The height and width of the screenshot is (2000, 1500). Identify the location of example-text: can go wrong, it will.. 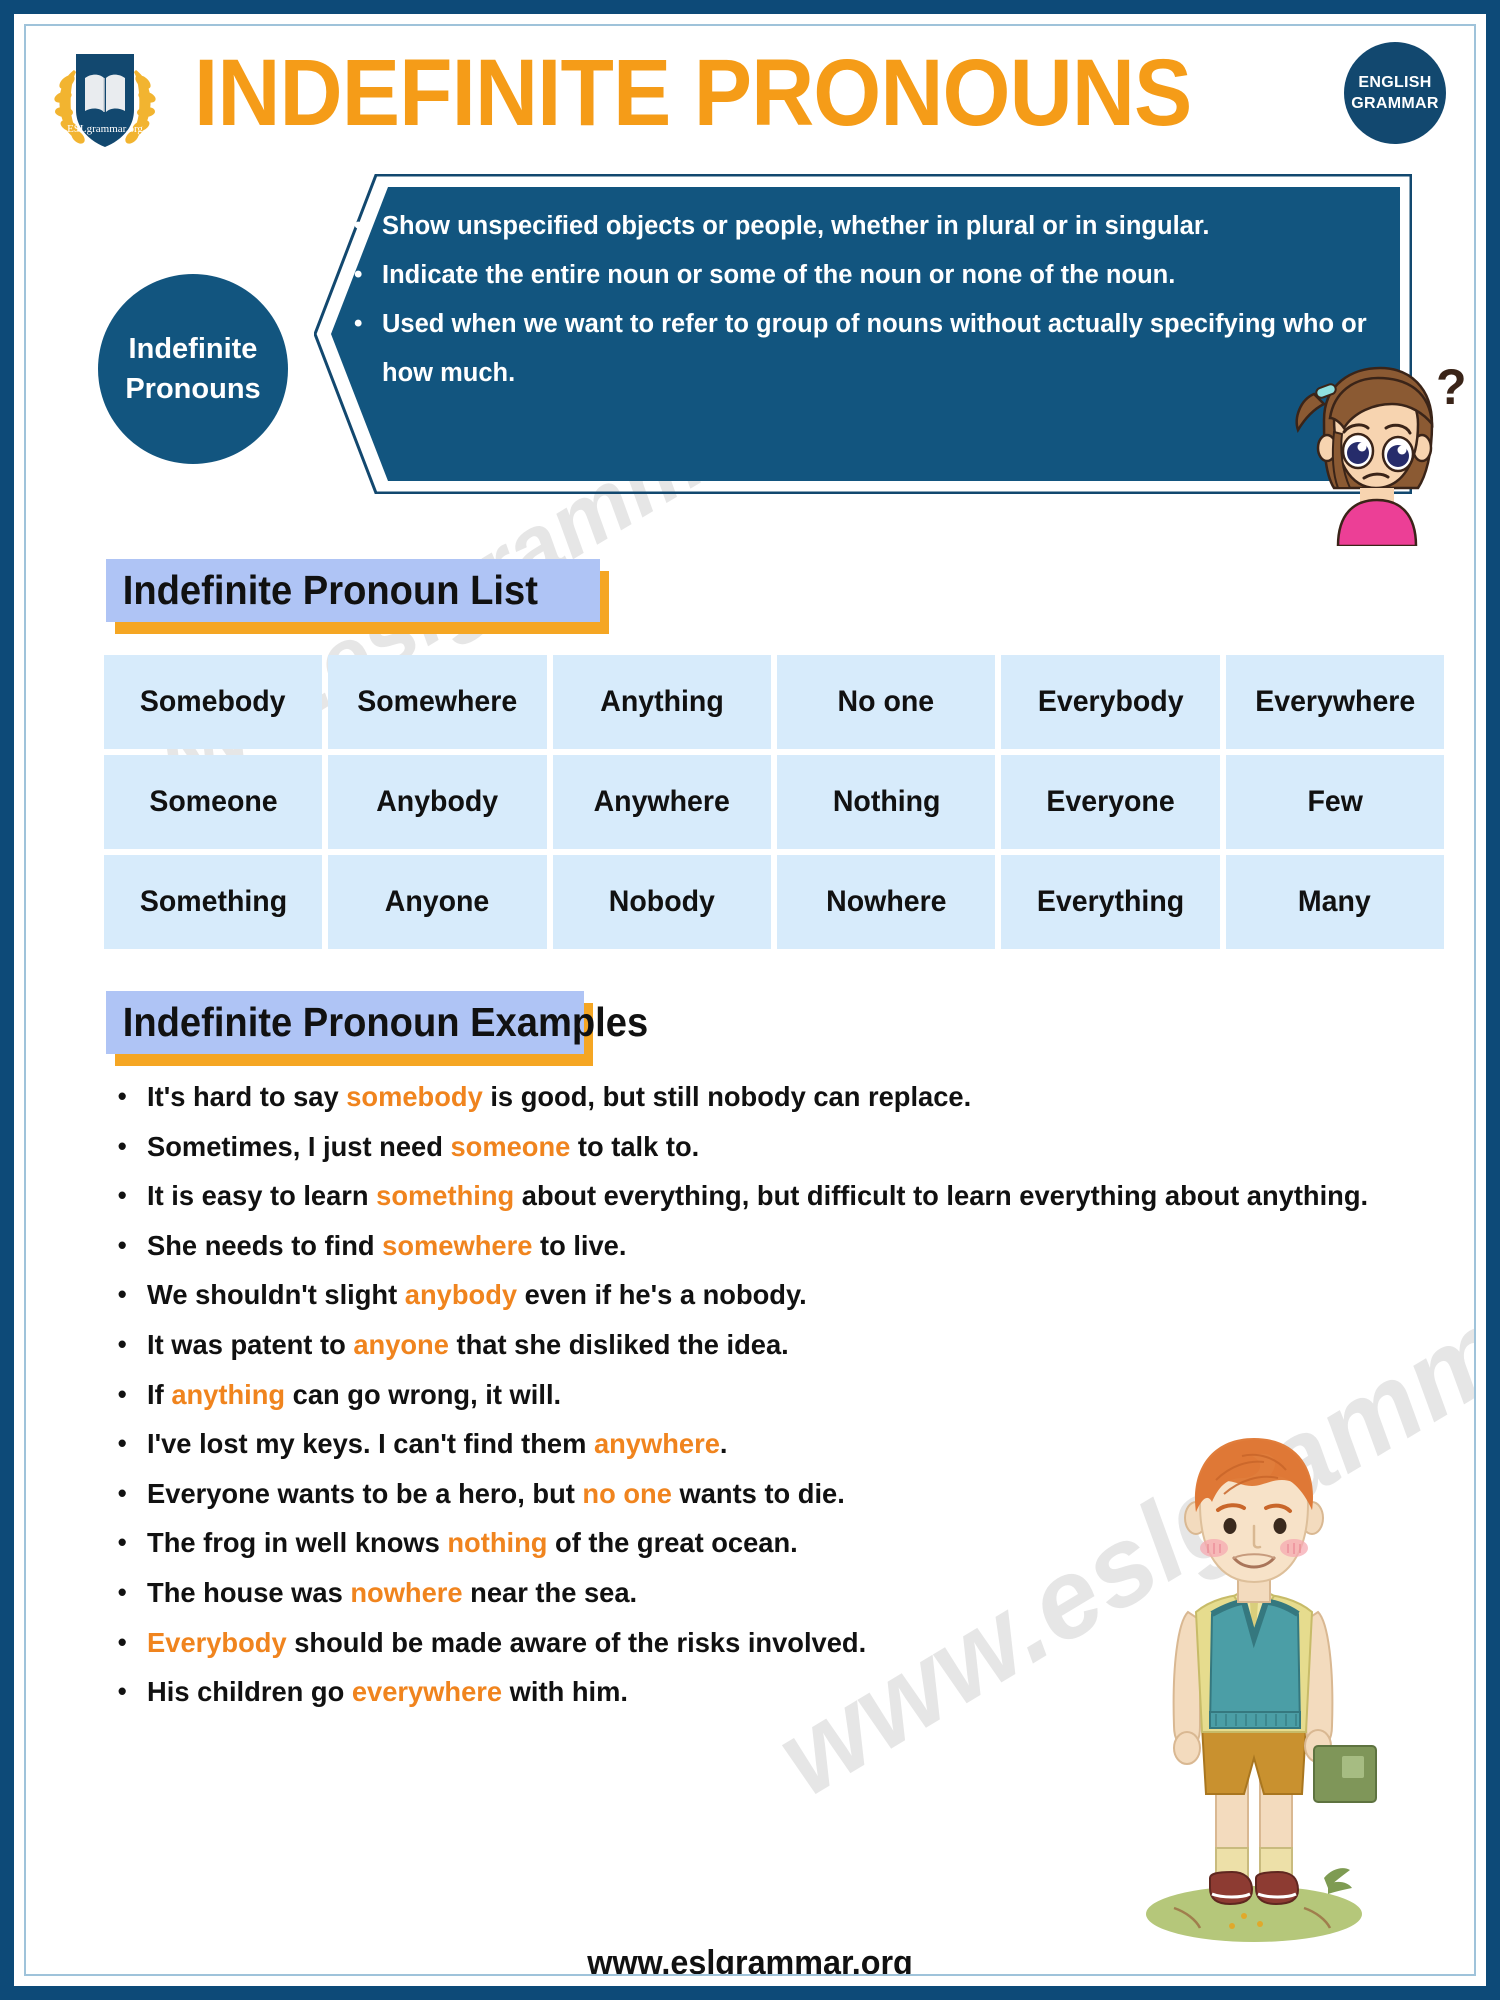
(423, 1394).